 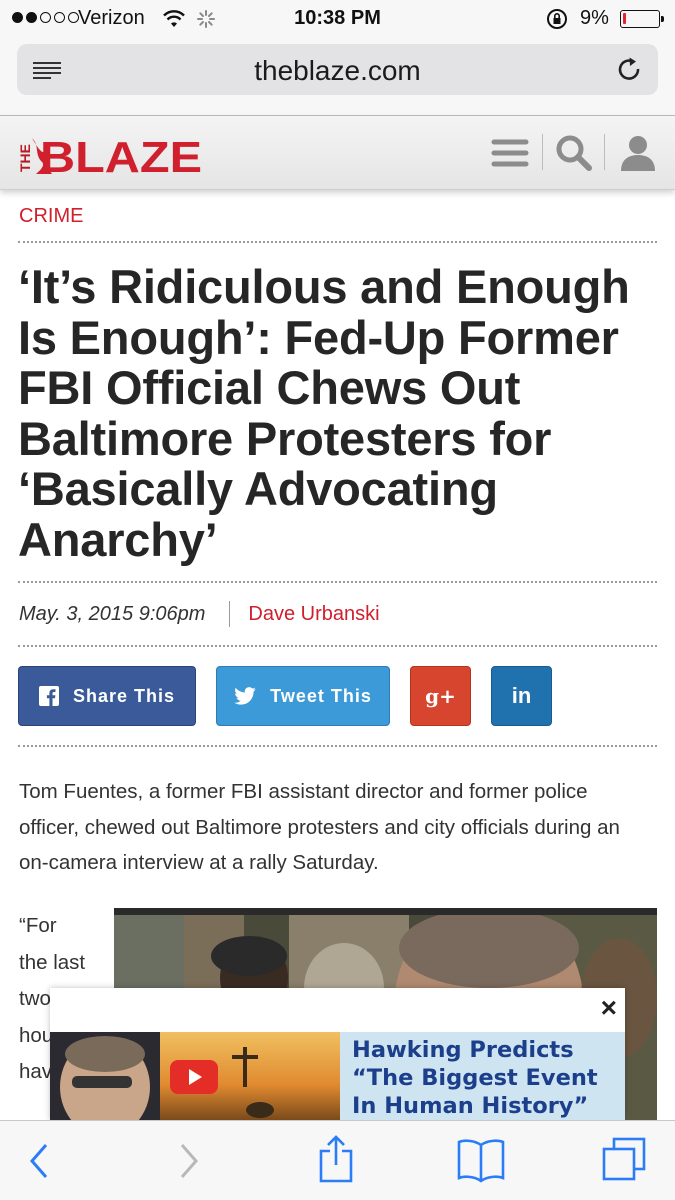 I want to click on theblaze-logo: THE BLAZE, so click(x=111, y=154).